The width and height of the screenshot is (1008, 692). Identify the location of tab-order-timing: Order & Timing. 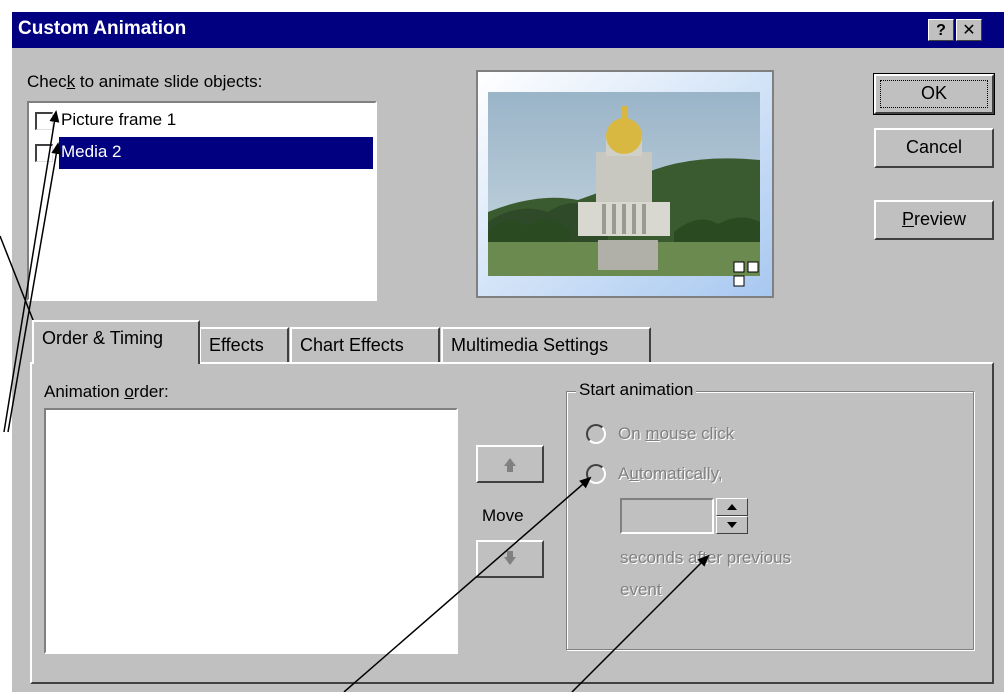
(116, 342).